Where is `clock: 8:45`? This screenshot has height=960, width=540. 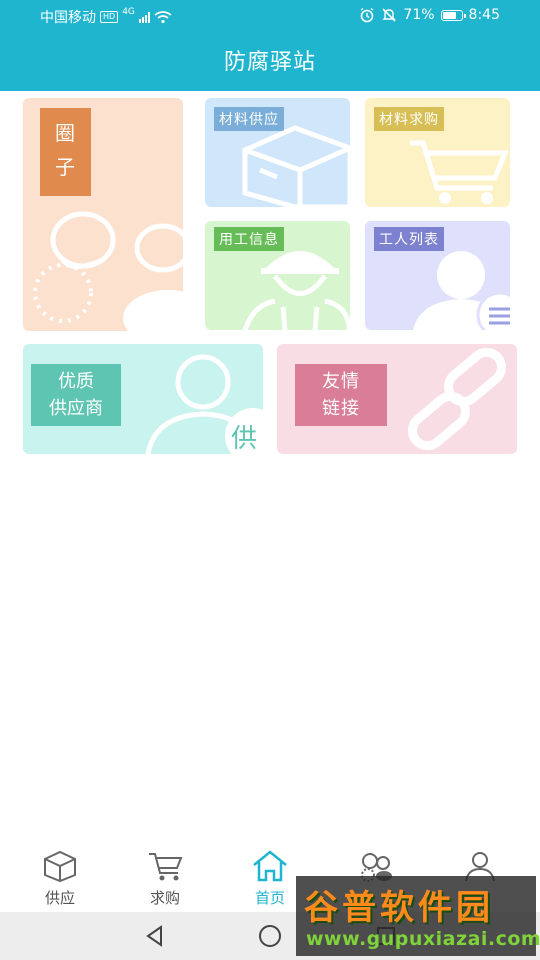 clock: 8:45 is located at coordinates (484, 15).